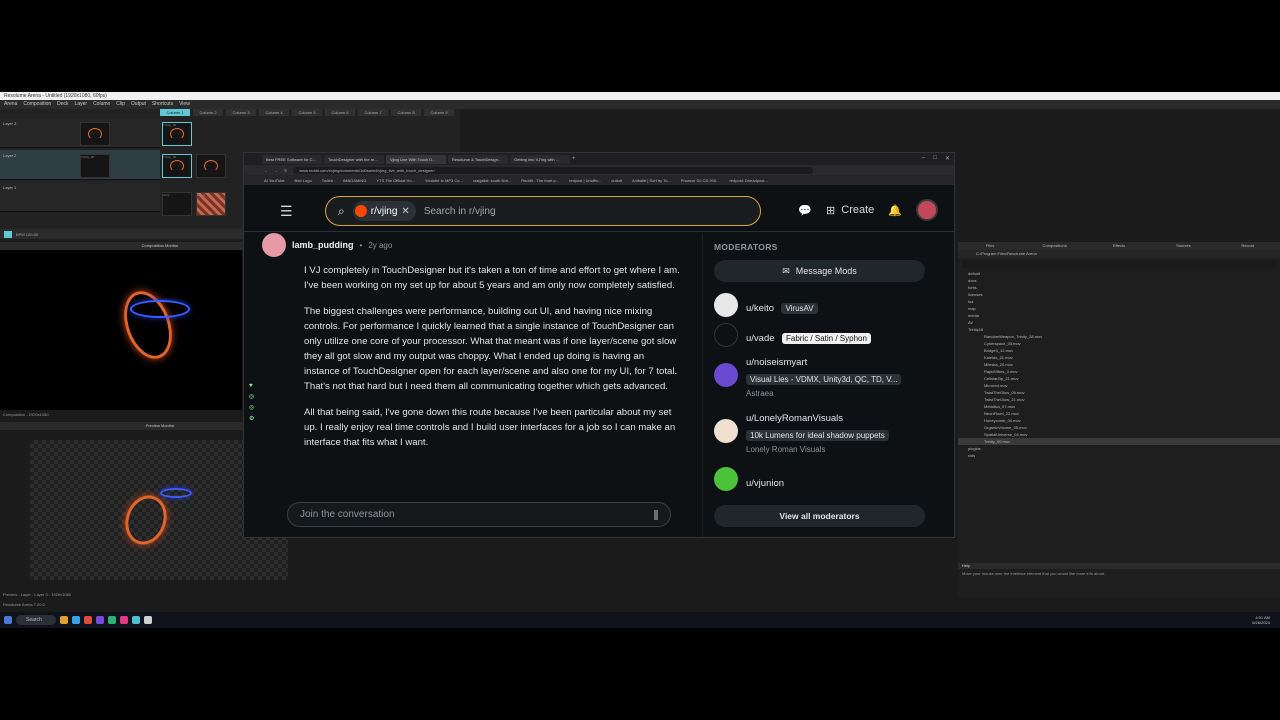 This screenshot has width=1280, height=720. Describe the element at coordinates (251, 418) in the screenshot. I see `sidebar-icon: ⚙` at that location.